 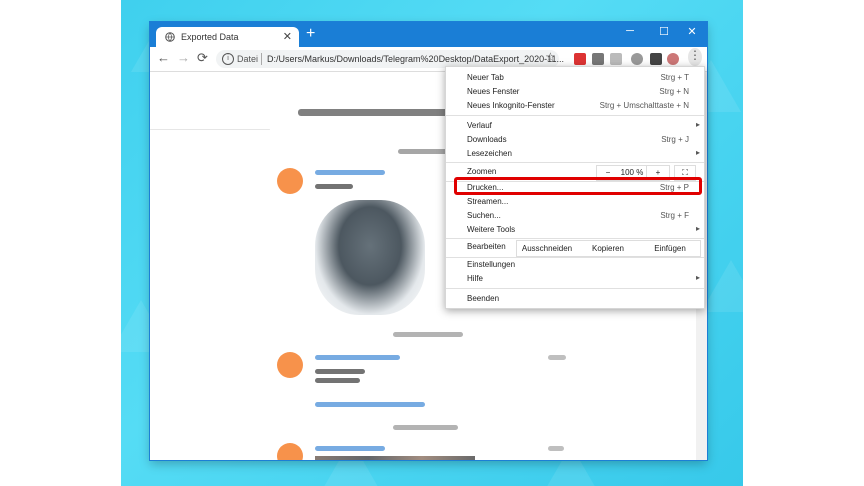 What do you see at coordinates (485, 77) in the screenshot?
I see `menu-item-label: Neuer Tab` at bounding box center [485, 77].